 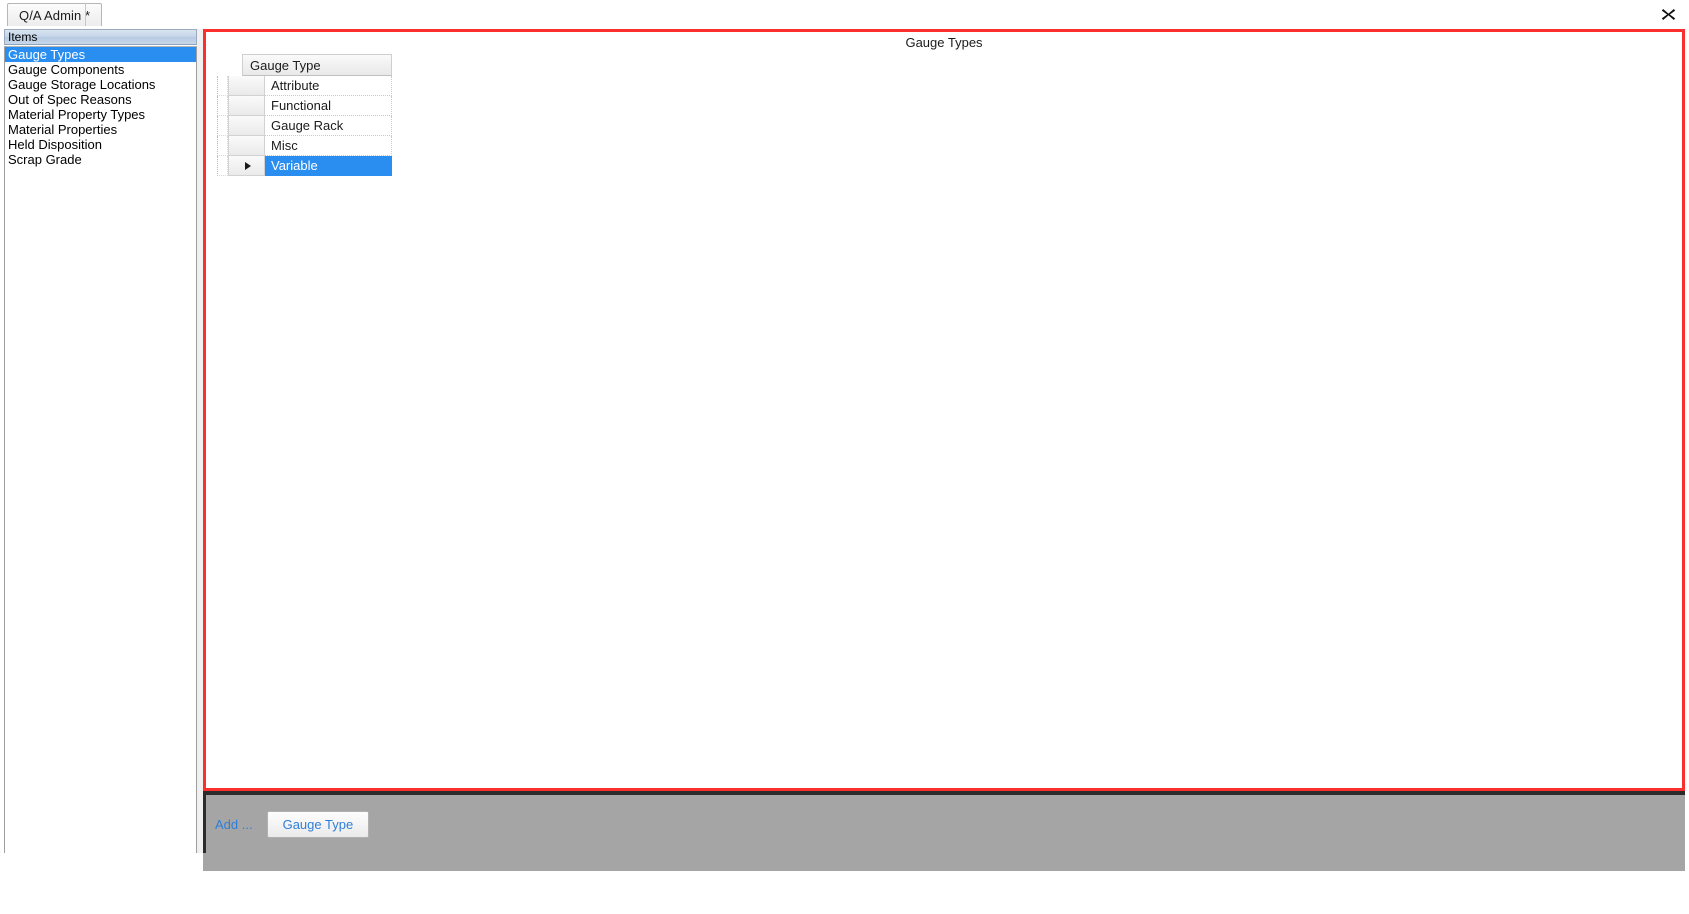 I want to click on table-row: Attribute, so click(x=304, y=86).